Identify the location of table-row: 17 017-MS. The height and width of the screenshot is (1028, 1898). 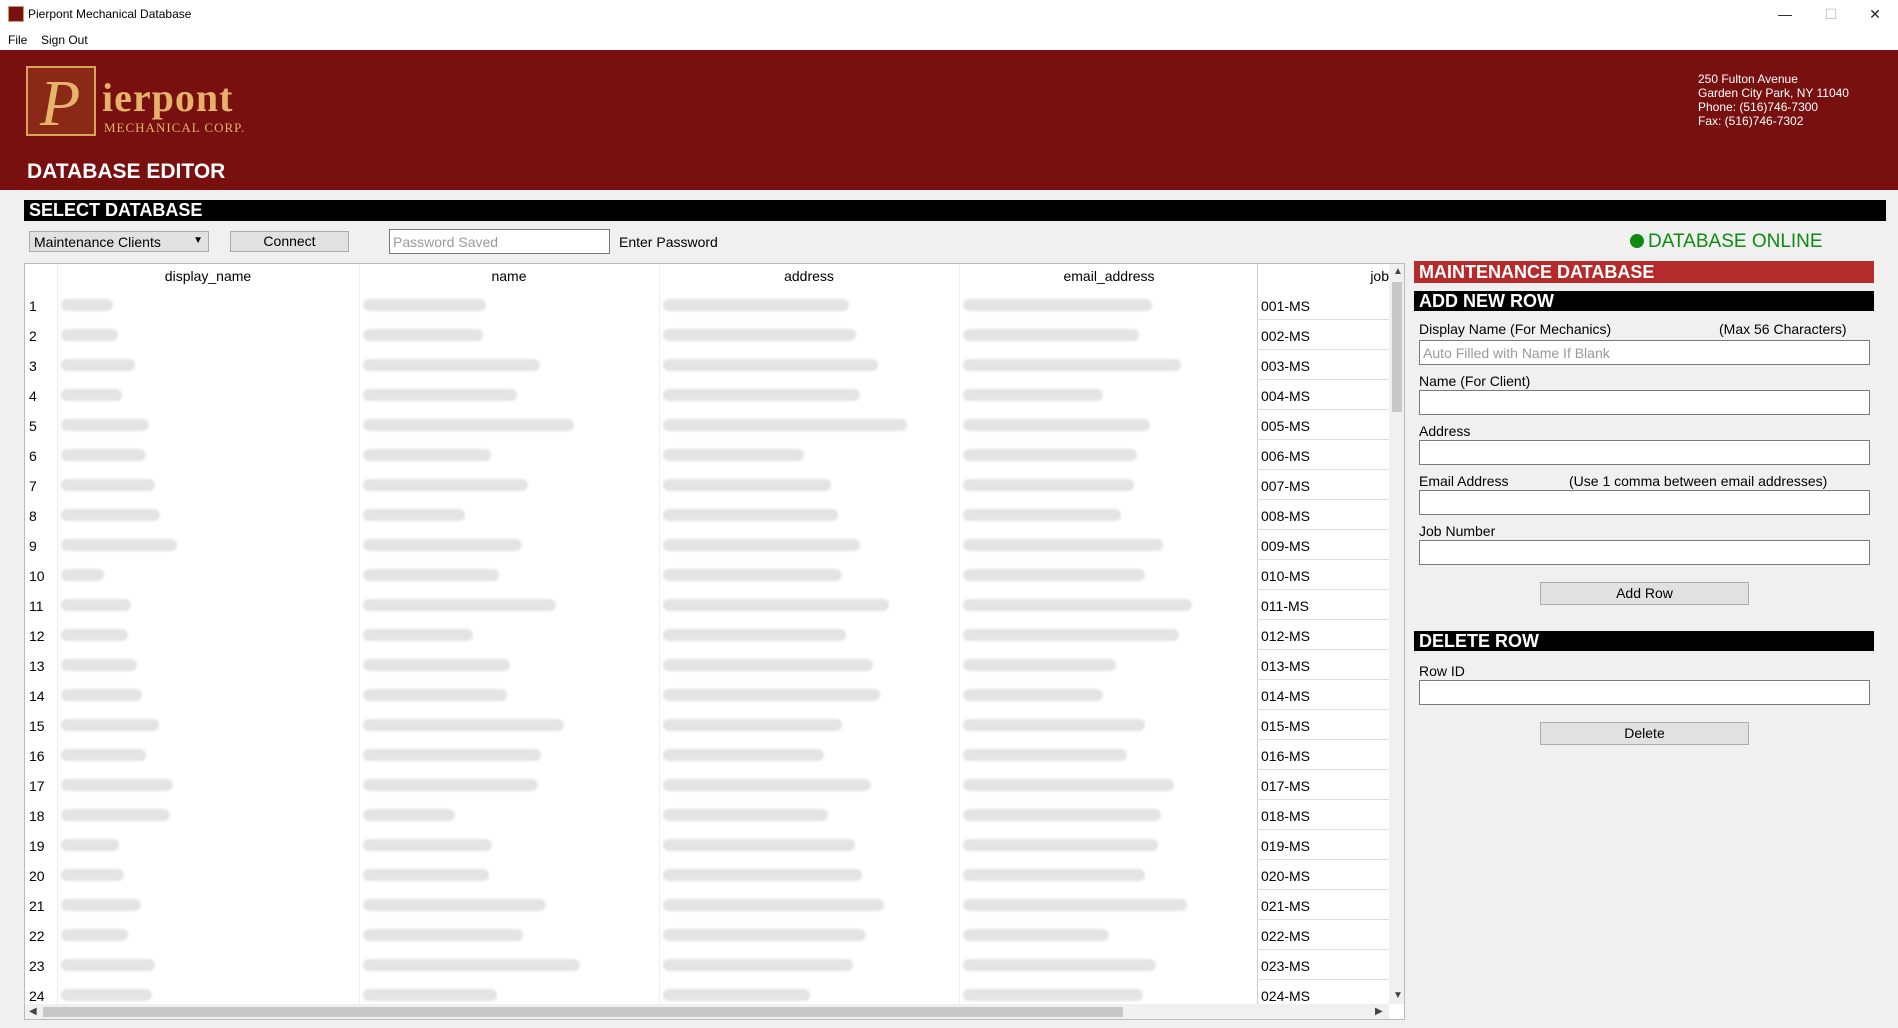
(707, 785).